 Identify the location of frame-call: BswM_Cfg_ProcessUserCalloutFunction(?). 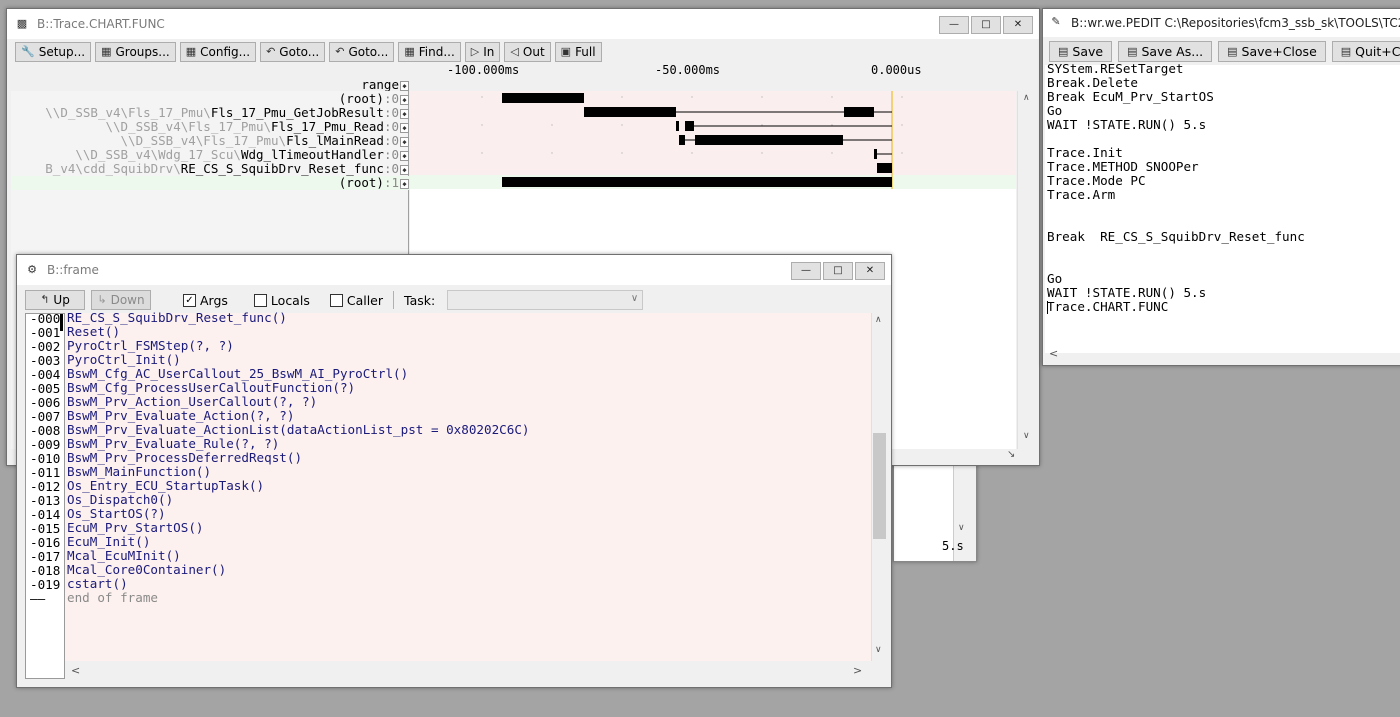
(211, 388).